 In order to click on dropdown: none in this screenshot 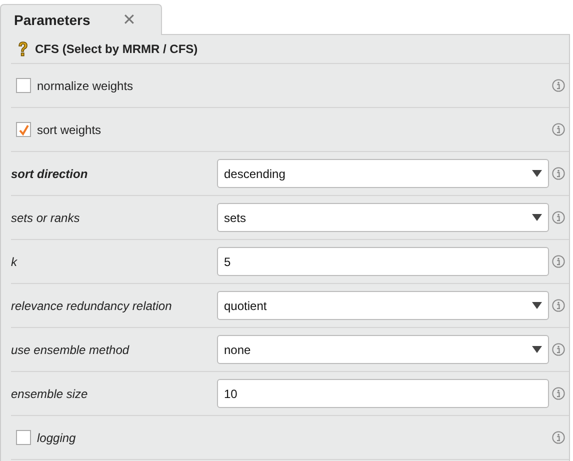, I will do `click(383, 349)`.